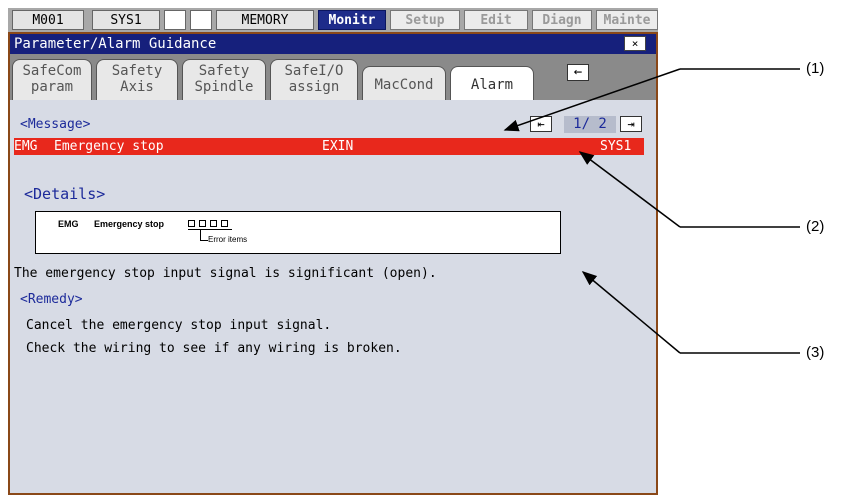 The width and height of the screenshot is (846, 495). What do you see at coordinates (109, 146) in the screenshot?
I see `alarm-text: Emergency stop` at bounding box center [109, 146].